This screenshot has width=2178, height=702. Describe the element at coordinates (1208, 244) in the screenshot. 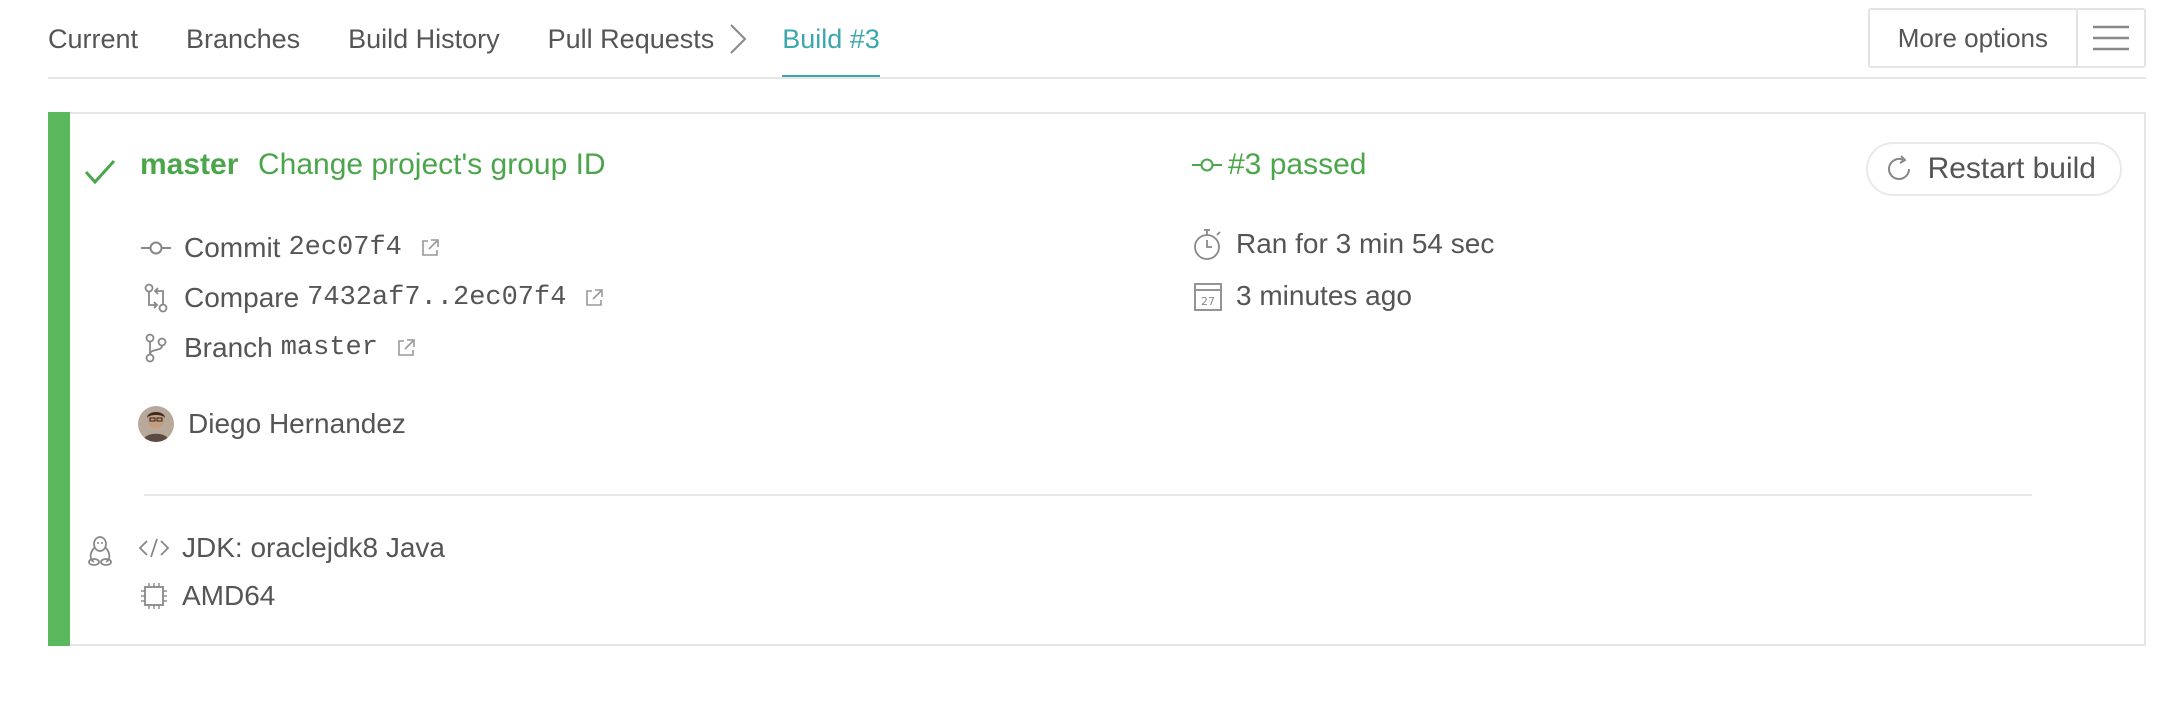

I see `stopwatch-icon` at that location.